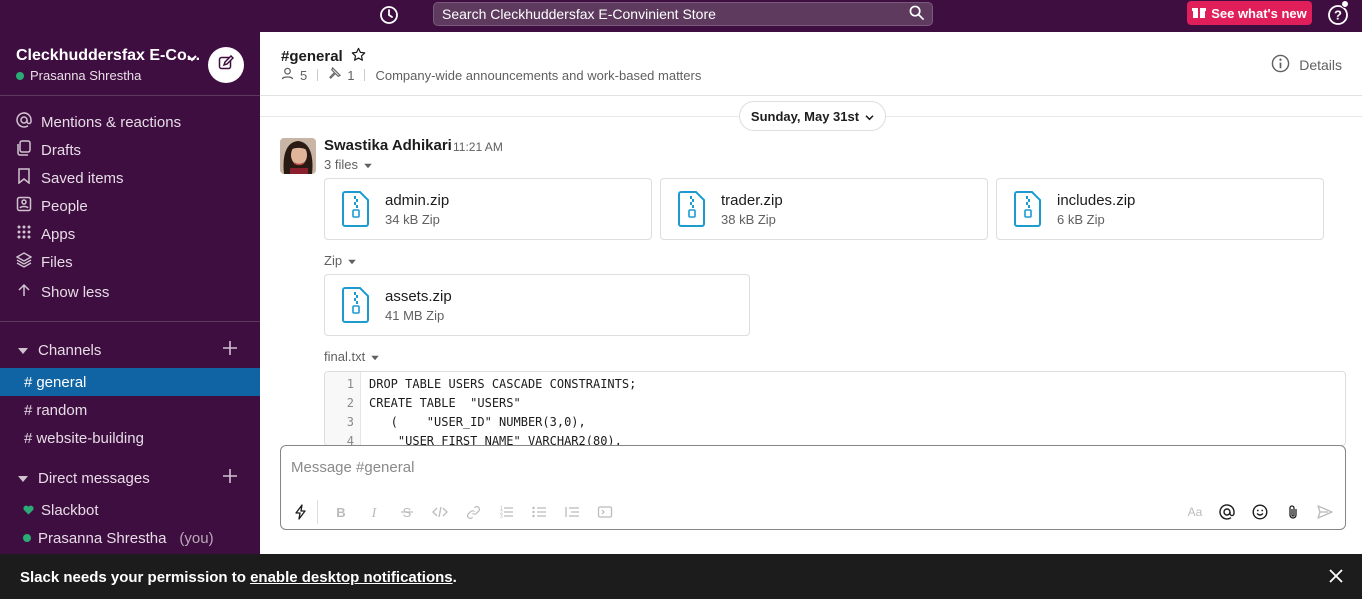 This screenshot has width=1362, height=599. I want to click on file-card-admin: admin.zip 34 kB Zip, so click(488, 209).